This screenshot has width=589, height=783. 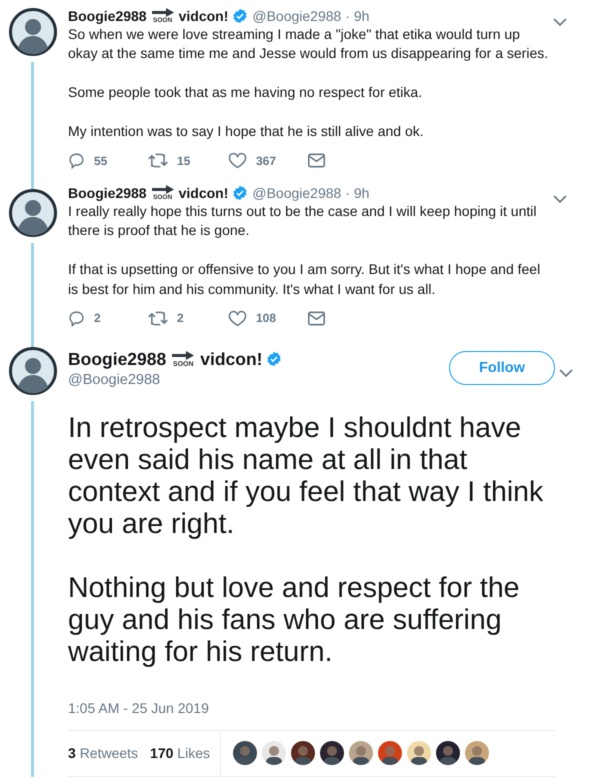 I want to click on tweet-text: So when we were love streaming I made a "joke" that etika would turn up okay at the same time me and Jesse would from us disappearing for a series., so click(x=309, y=44).